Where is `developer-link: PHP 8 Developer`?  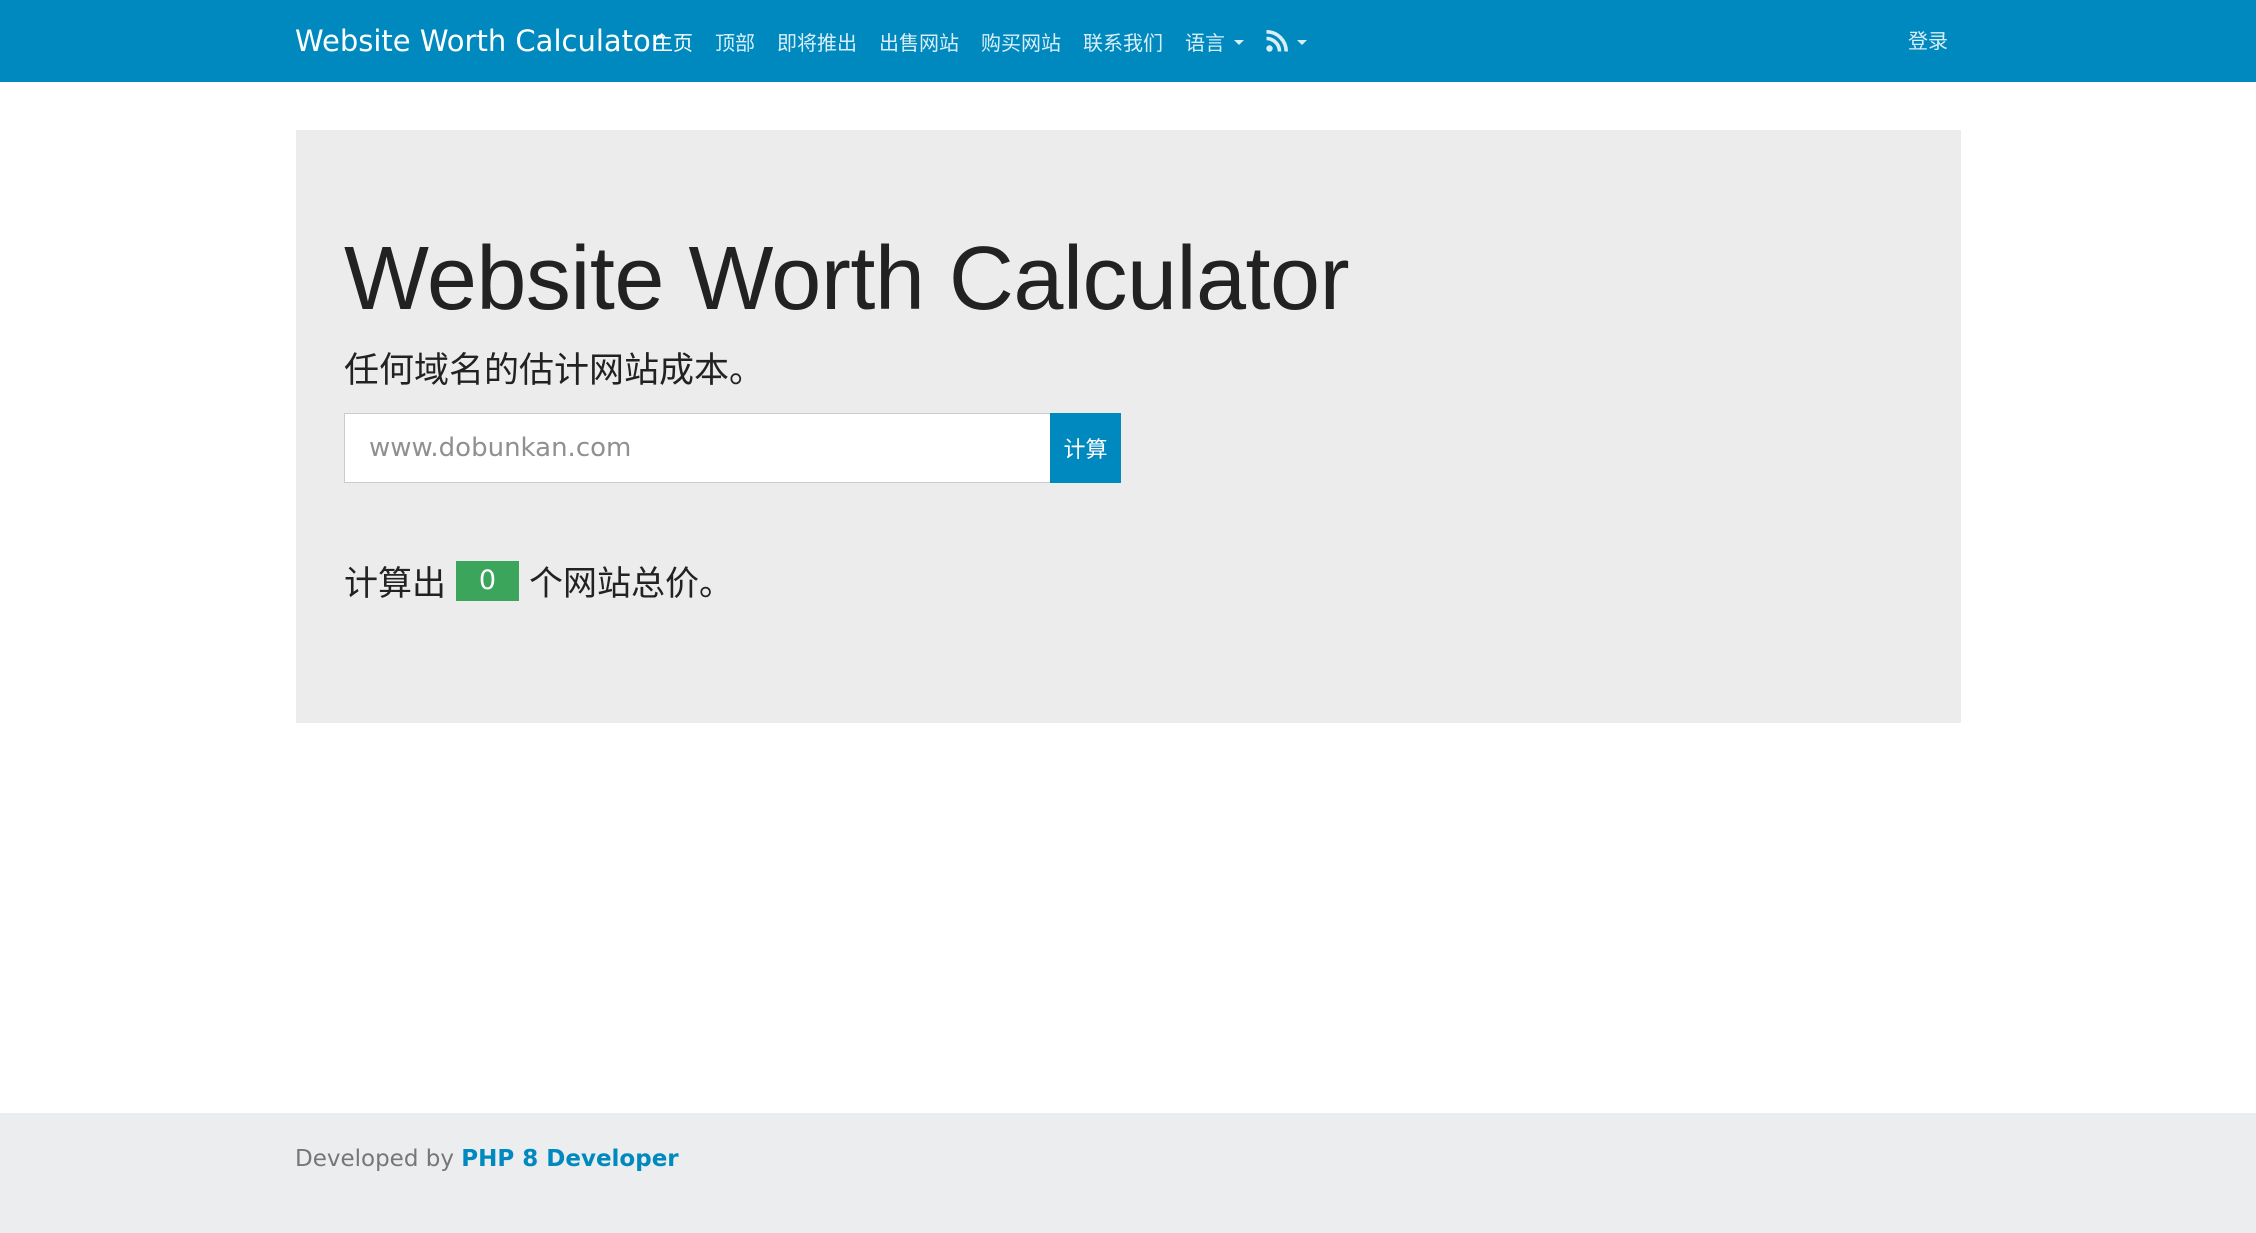 developer-link: PHP 8 Developer is located at coordinates (569, 1159).